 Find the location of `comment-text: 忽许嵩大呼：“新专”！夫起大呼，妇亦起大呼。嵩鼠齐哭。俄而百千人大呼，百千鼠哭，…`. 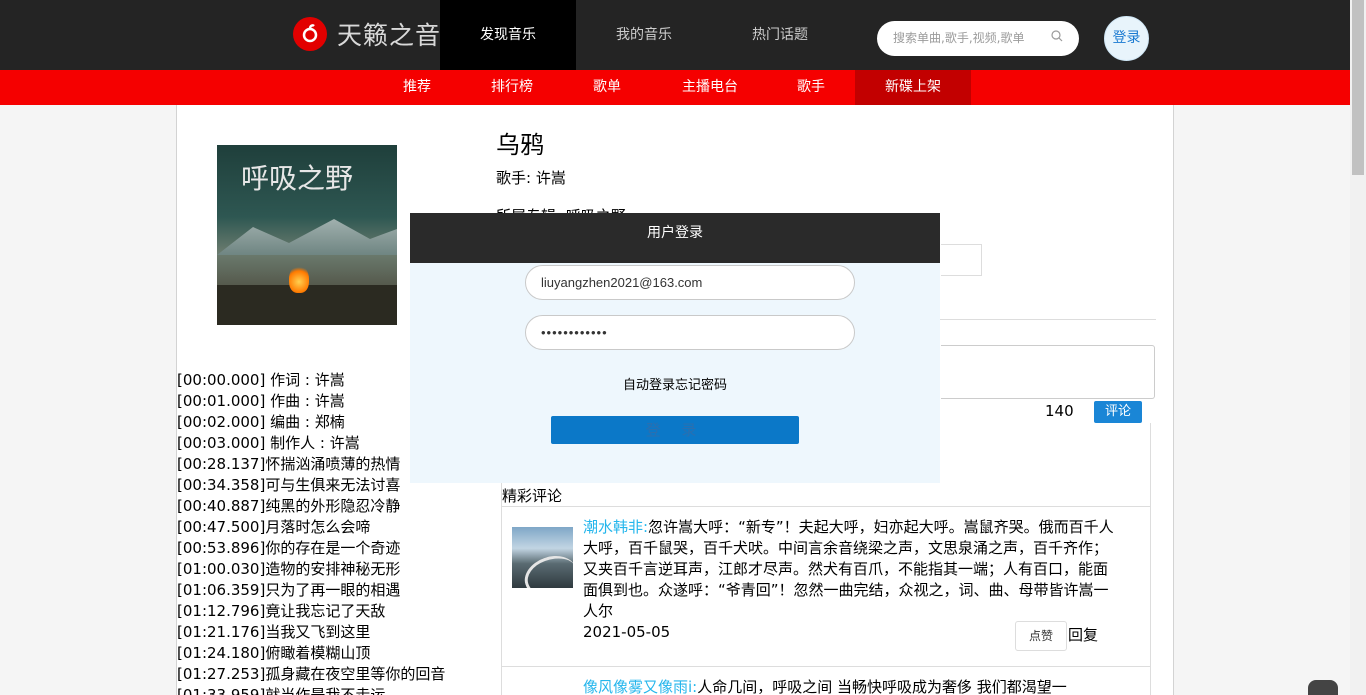

comment-text: 忽许嵩大呼：“新专”！夫起大呼，妇亦起大呼。嵩鼠齐哭。俄而百千人大呼，百千鼠哭，… is located at coordinates (848, 569).